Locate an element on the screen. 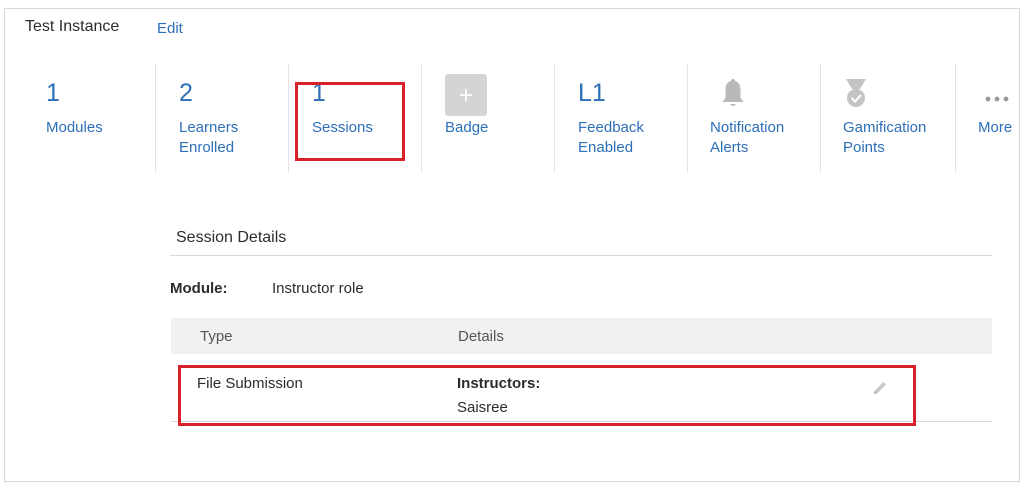 This screenshot has width=1024, height=494. bell-icon is located at coordinates (733, 92).